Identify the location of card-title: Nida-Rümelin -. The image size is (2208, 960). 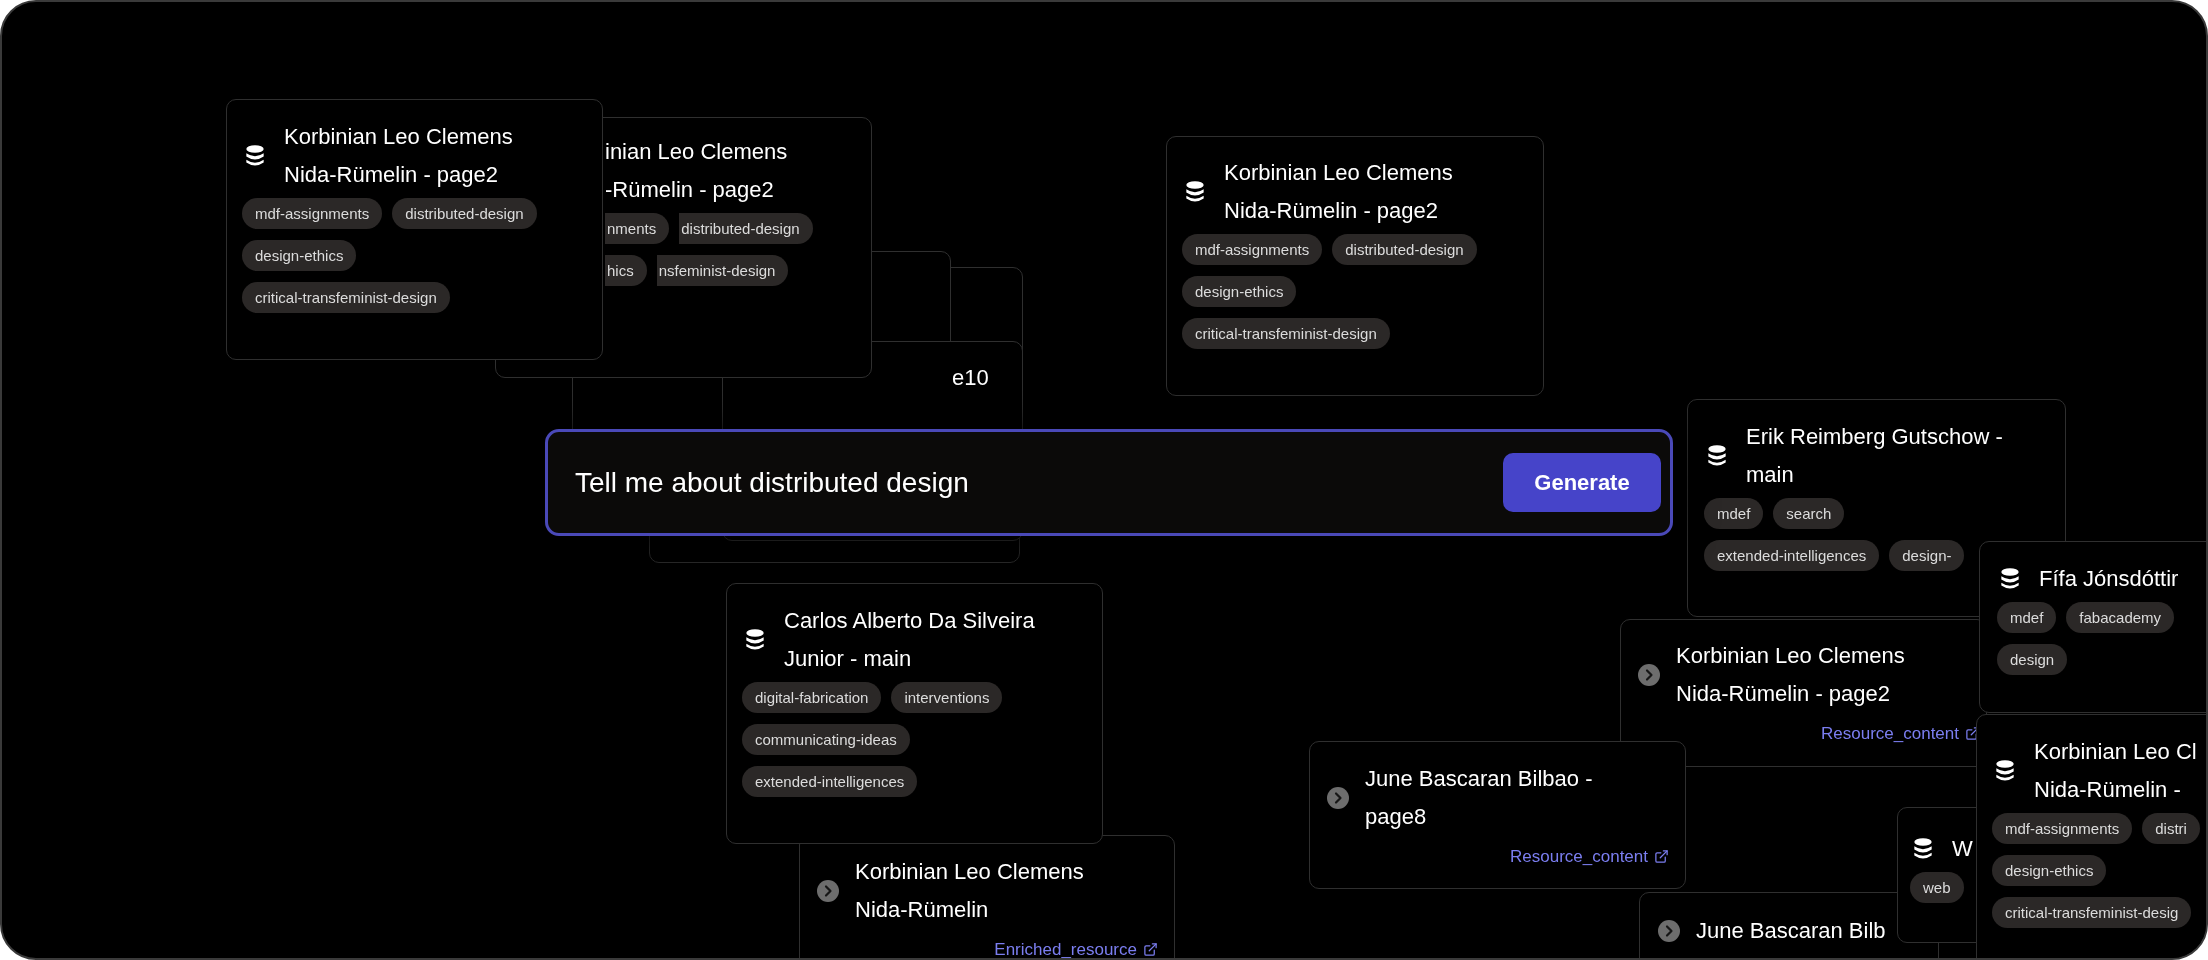
(2108, 790).